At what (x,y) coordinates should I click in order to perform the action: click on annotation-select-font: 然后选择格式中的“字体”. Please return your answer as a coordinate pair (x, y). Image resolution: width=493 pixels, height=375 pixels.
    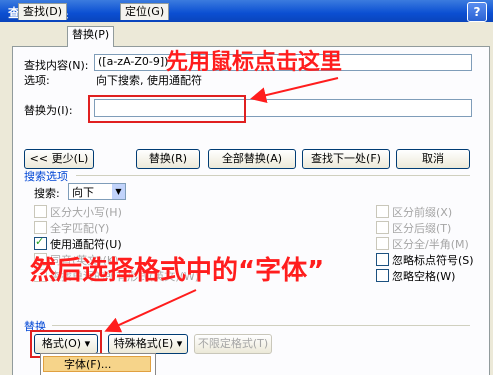
    Looking at the image, I should click on (177, 271).